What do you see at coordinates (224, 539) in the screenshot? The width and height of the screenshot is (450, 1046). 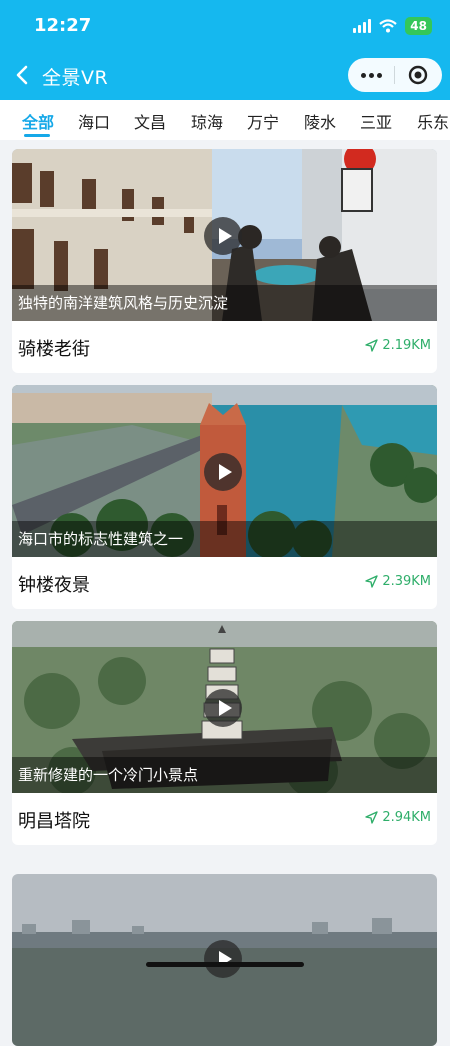 I see `spot-caption: 海口市的标志性建筑之一` at bounding box center [224, 539].